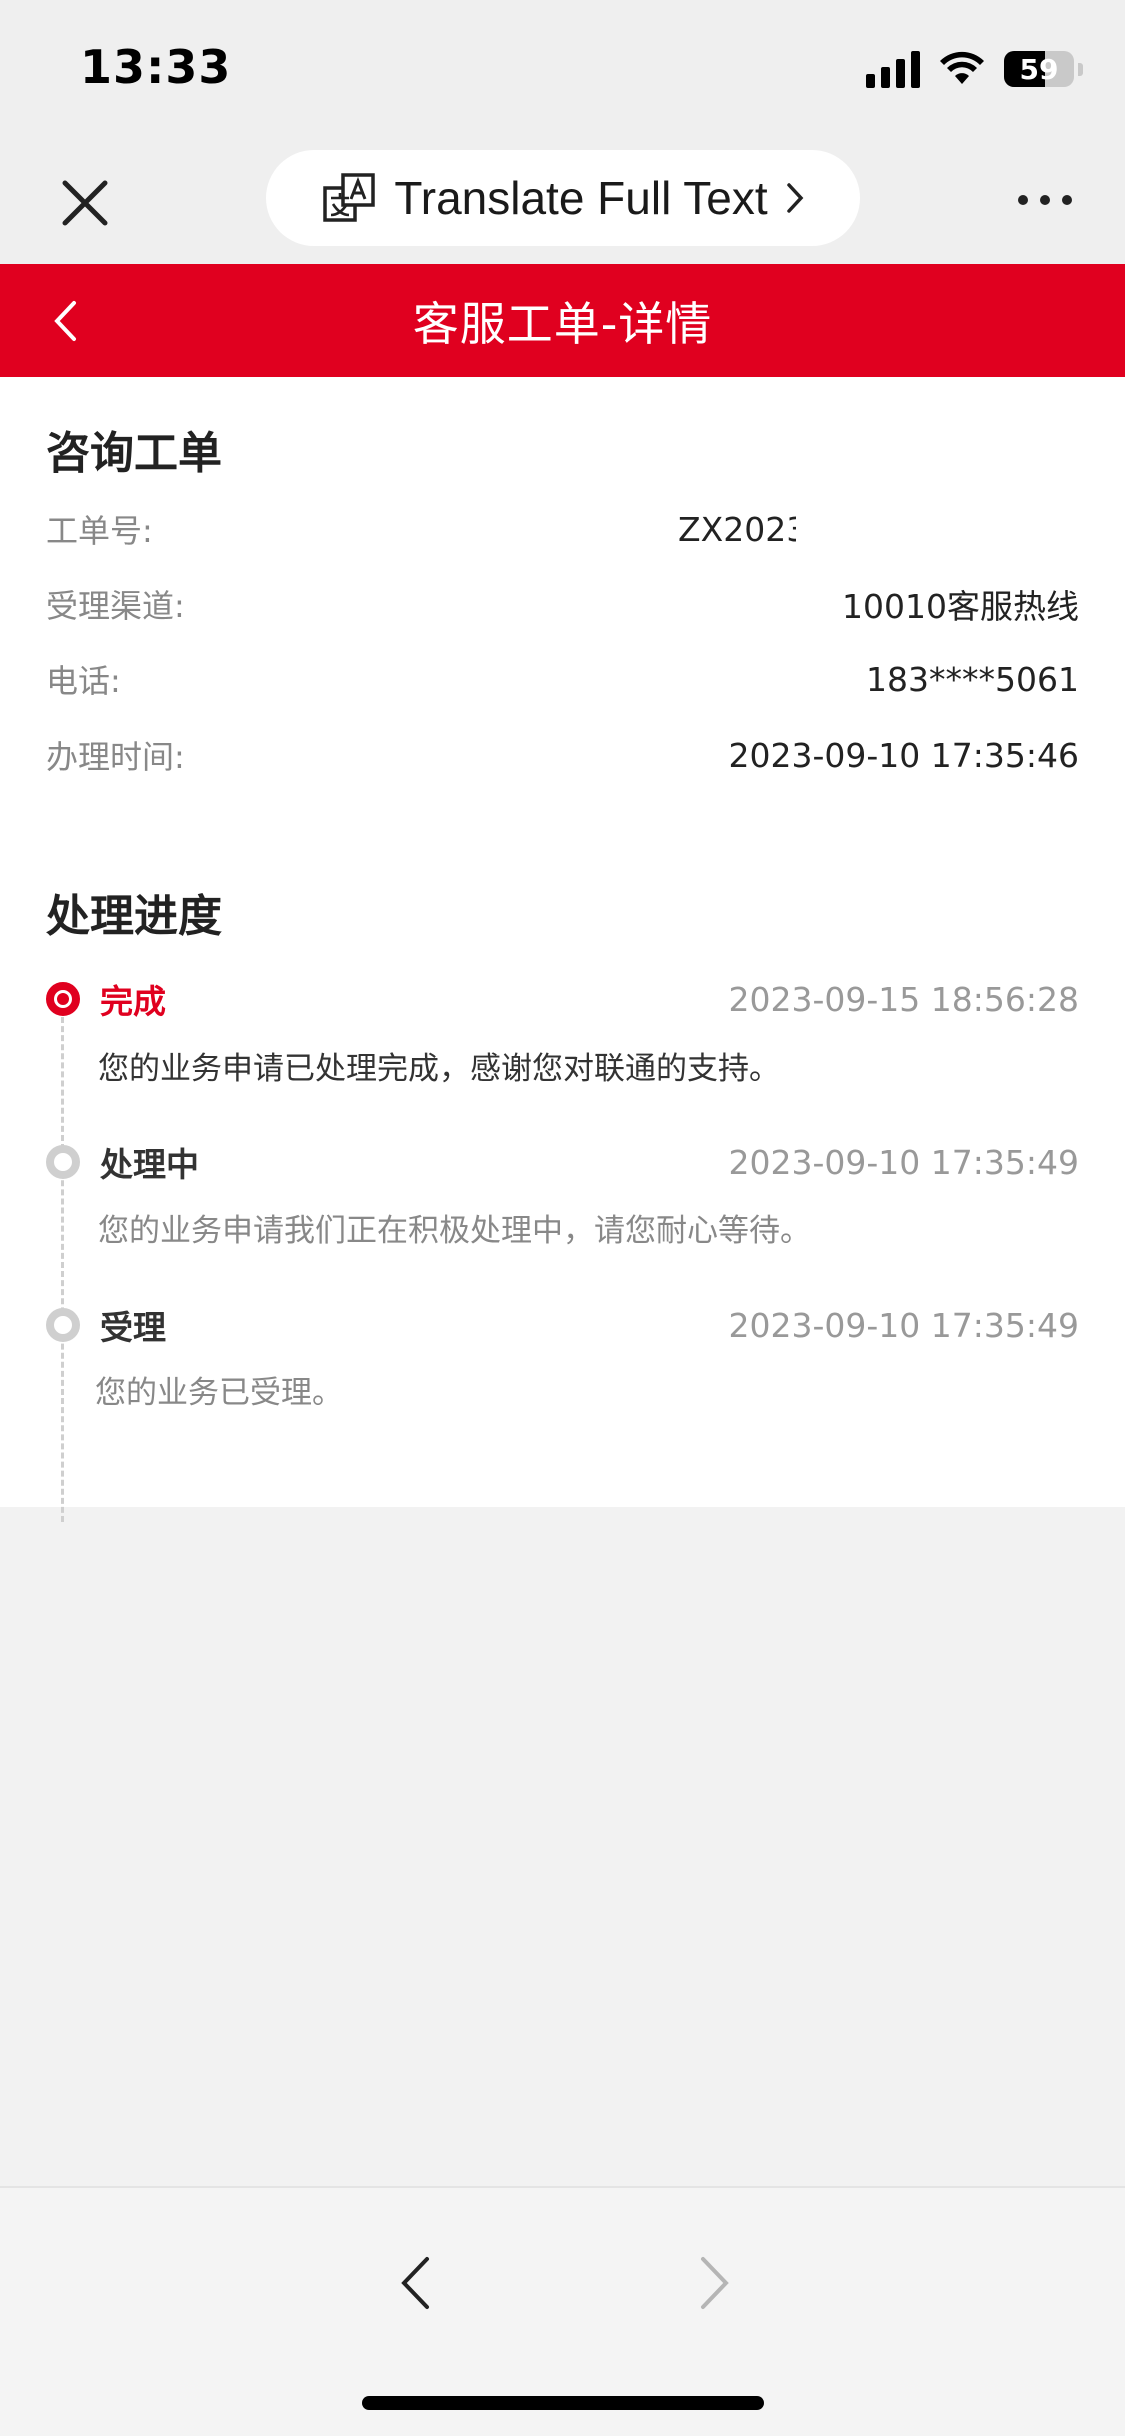 The width and height of the screenshot is (1125, 2436). What do you see at coordinates (563, 2403) in the screenshot?
I see `home-indicator` at bounding box center [563, 2403].